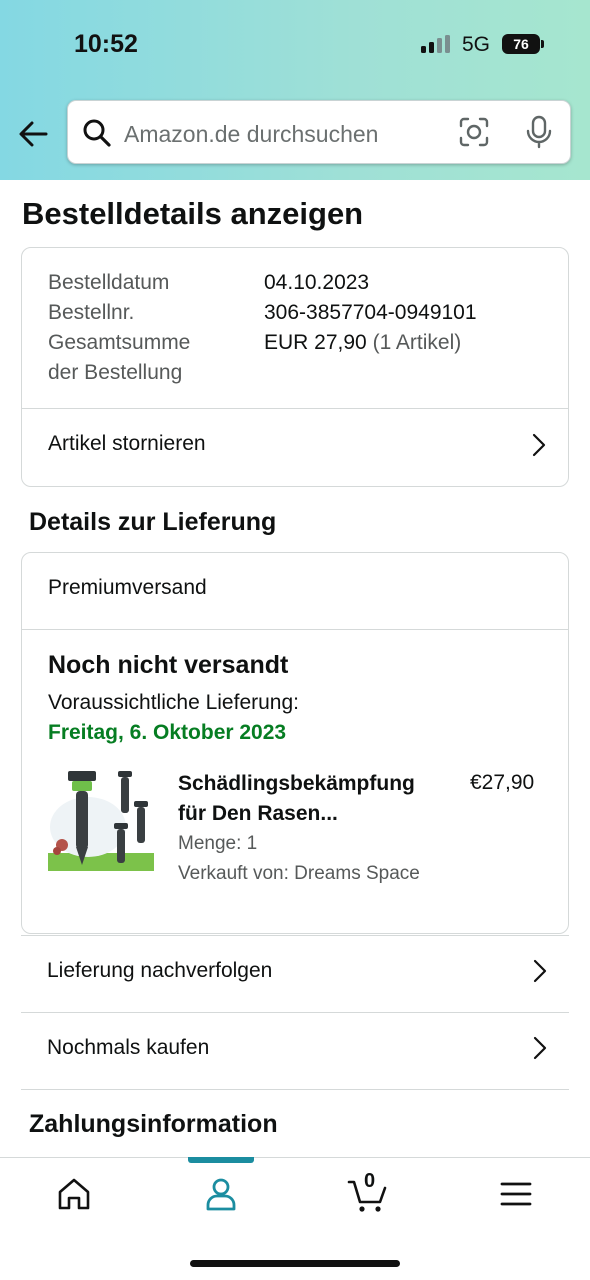  What do you see at coordinates (315, 342) in the screenshot?
I see `order-total-amount: EUR 27,90` at bounding box center [315, 342].